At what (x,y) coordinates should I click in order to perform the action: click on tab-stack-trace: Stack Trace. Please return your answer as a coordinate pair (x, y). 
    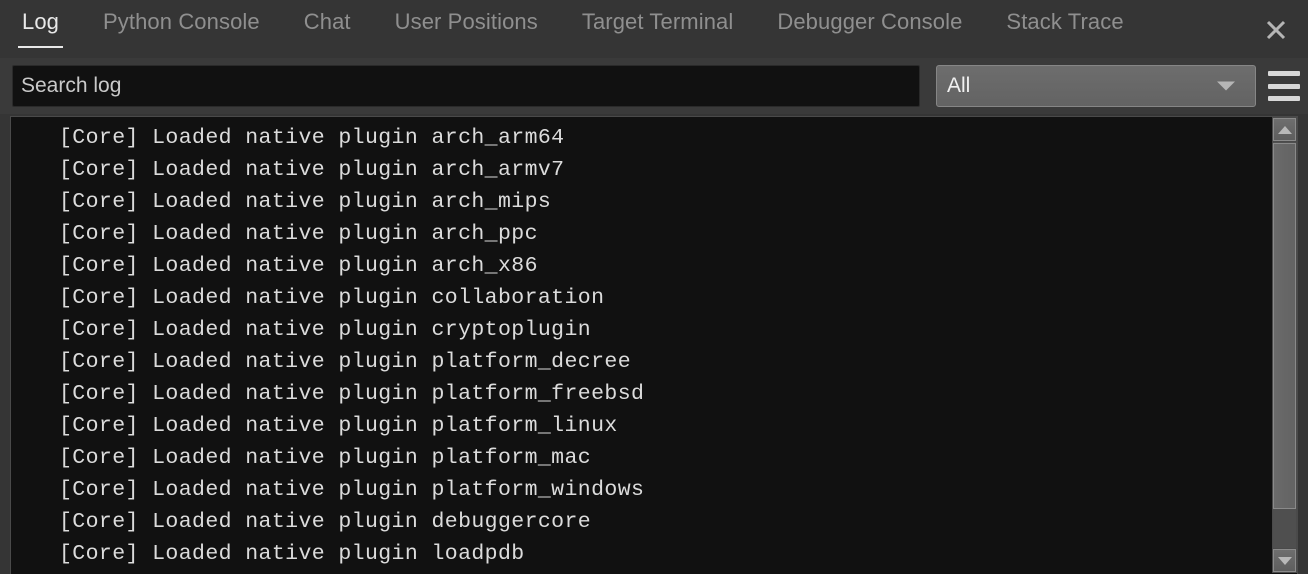
    Looking at the image, I should click on (1064, 22).